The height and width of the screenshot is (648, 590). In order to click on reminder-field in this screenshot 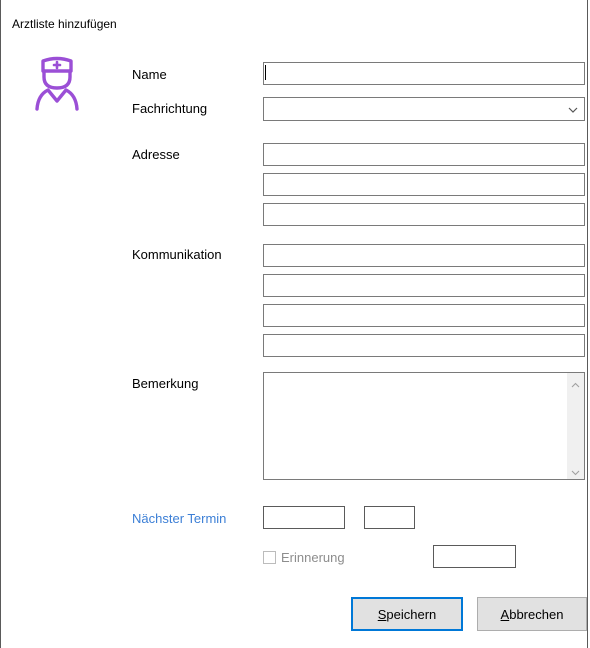, I will do `click(474, 556)`.